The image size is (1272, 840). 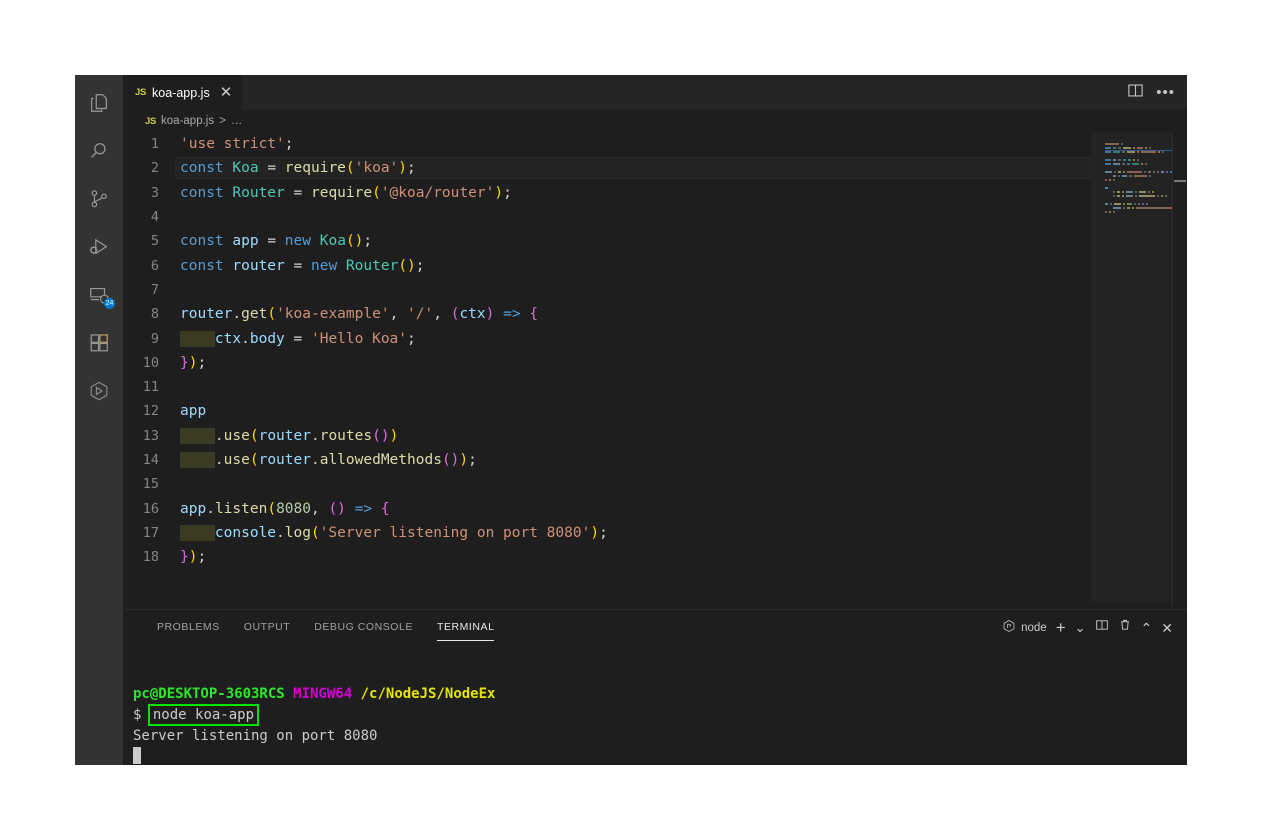 I want to click on sidebar-item-extensions, so click(x=99, y=343).